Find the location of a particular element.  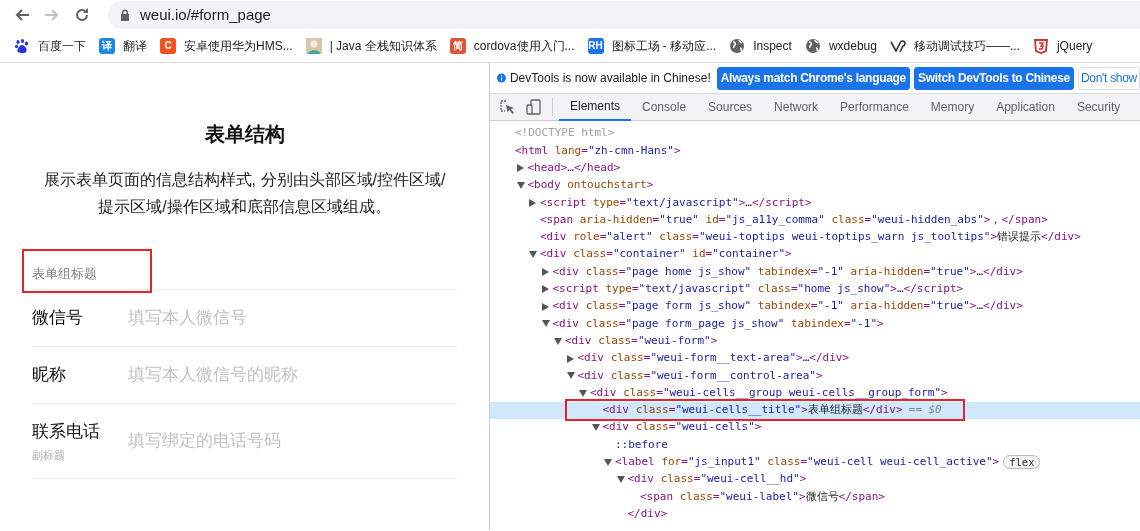

code-line: <div class="weui-form__text-area">…</div> is located at coordinates (713, 358).